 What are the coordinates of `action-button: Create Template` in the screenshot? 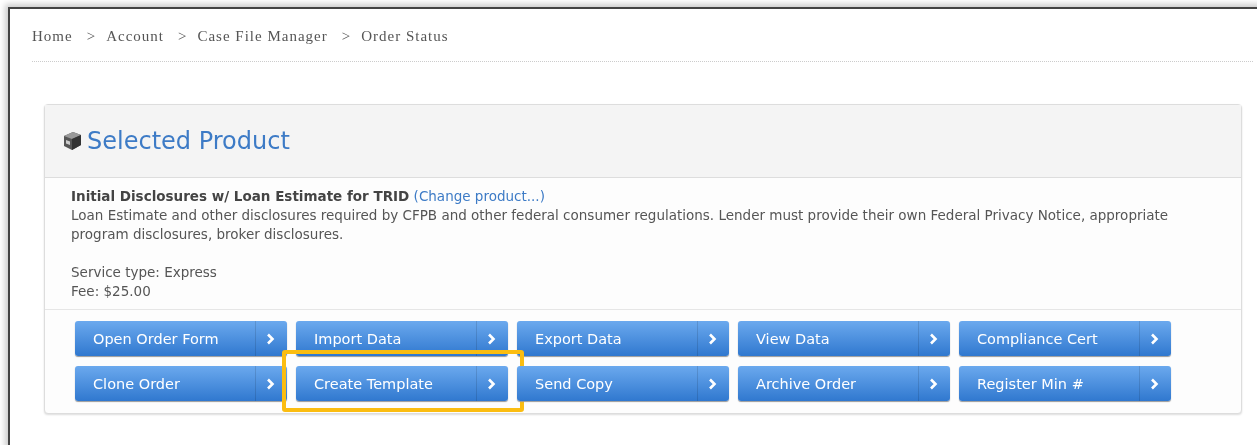 It's located at (402, 383).